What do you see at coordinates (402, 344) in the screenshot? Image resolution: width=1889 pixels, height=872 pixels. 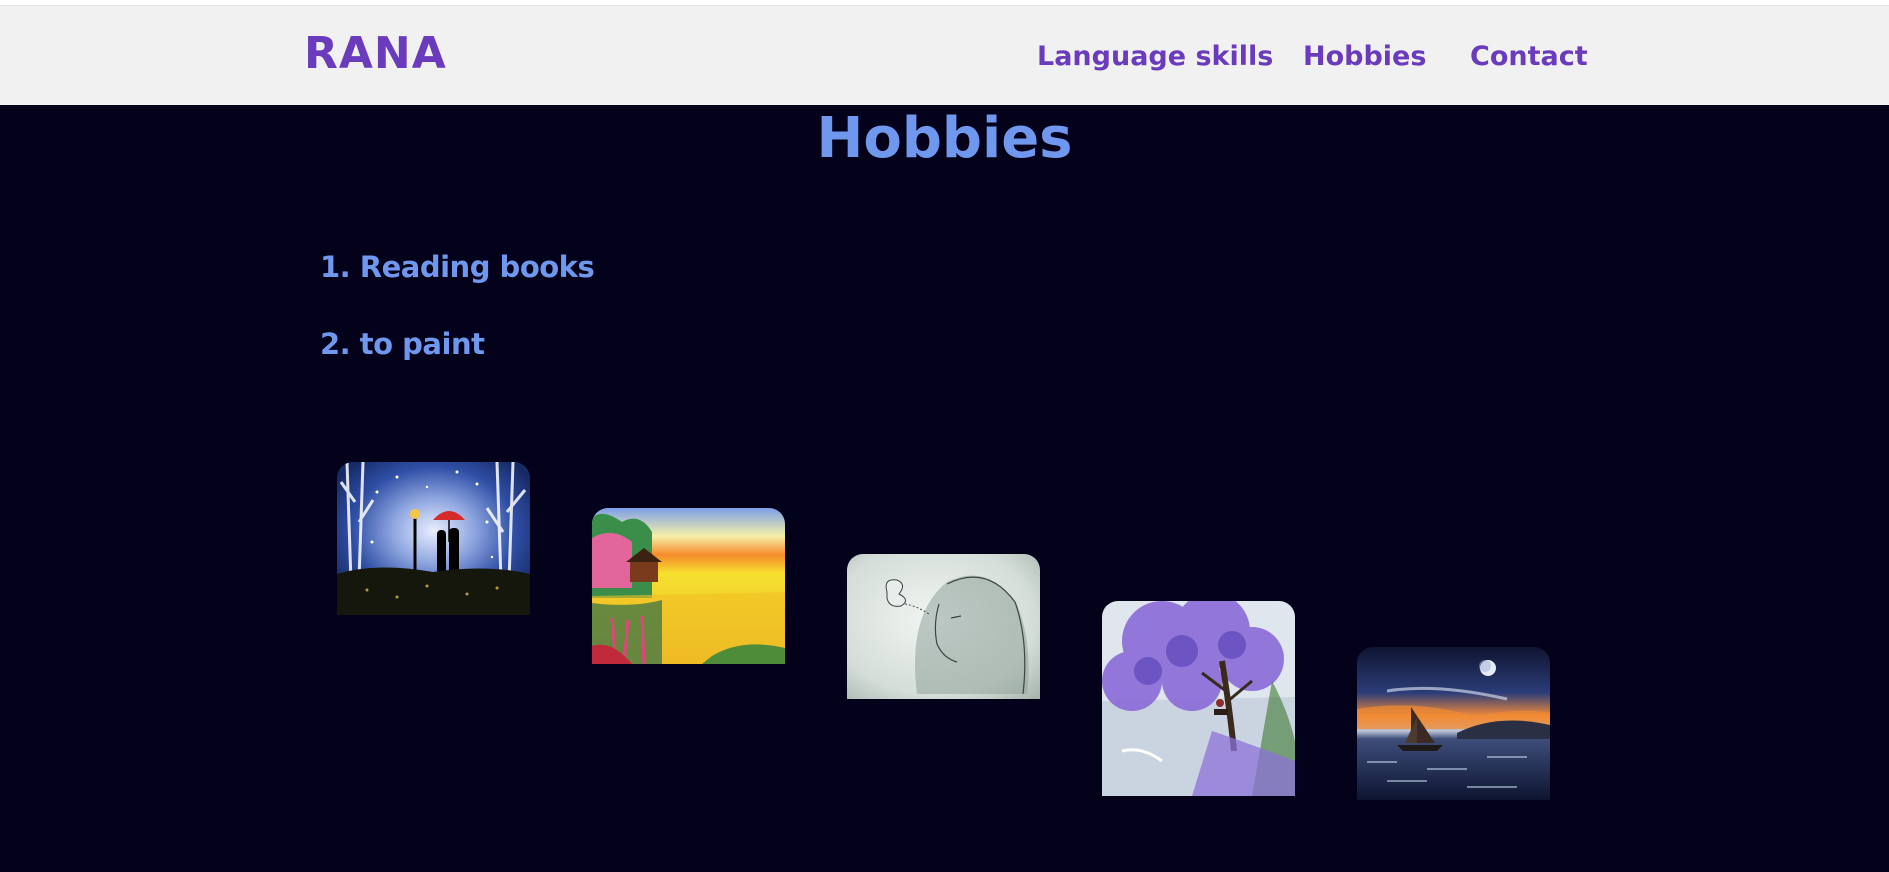 I see `hobby-item-paint: 2. to paint` at bounding box center [402, 344].